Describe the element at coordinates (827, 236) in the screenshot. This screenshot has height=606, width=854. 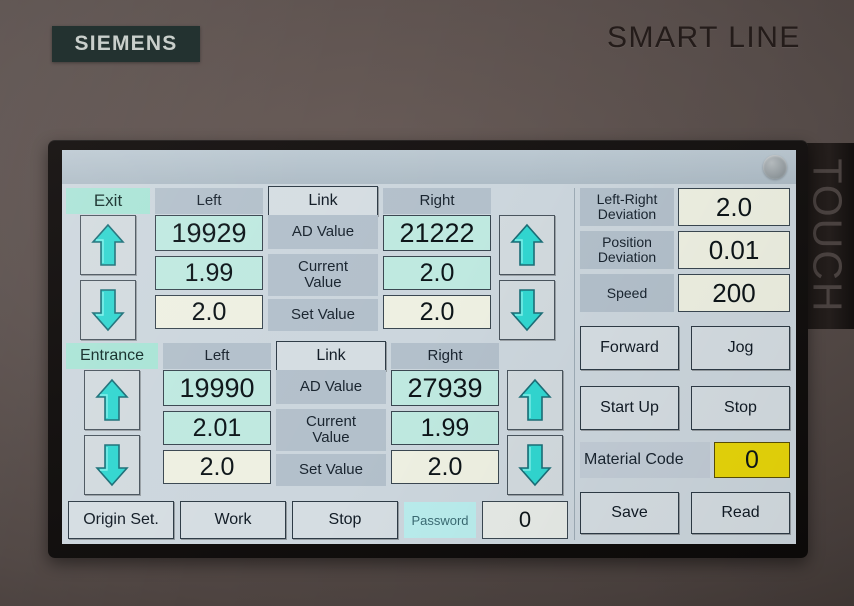
I see `touch-bezel-text: TOUCH` at that location.